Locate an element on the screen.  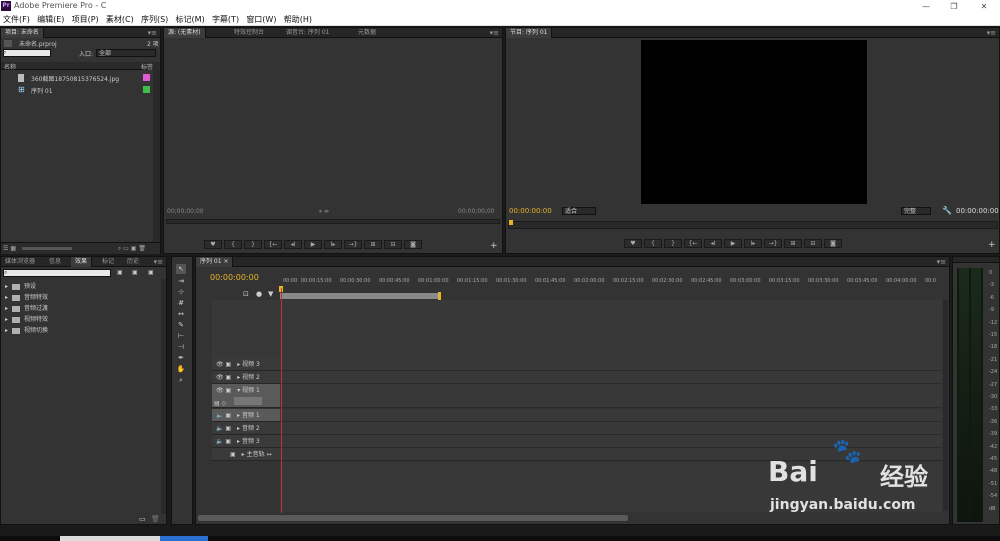
tab-effect-controls: 特效控制台 is located at coordinates (249, 33).